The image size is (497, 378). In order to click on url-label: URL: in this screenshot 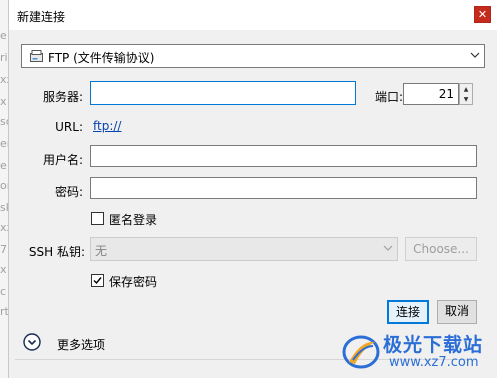, I will do `click(69, 127)`.